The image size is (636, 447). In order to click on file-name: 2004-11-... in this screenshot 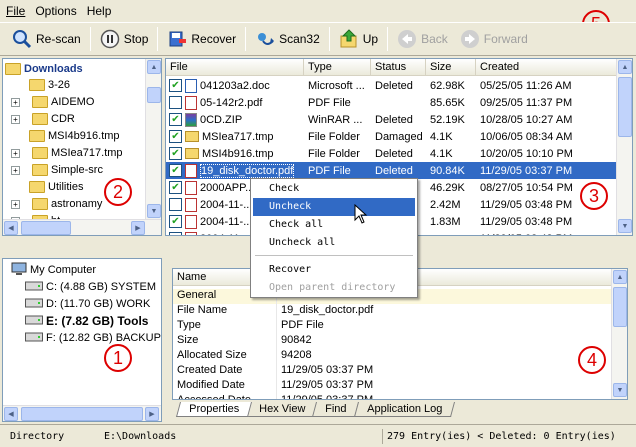, I will do `click(226, 221)`.